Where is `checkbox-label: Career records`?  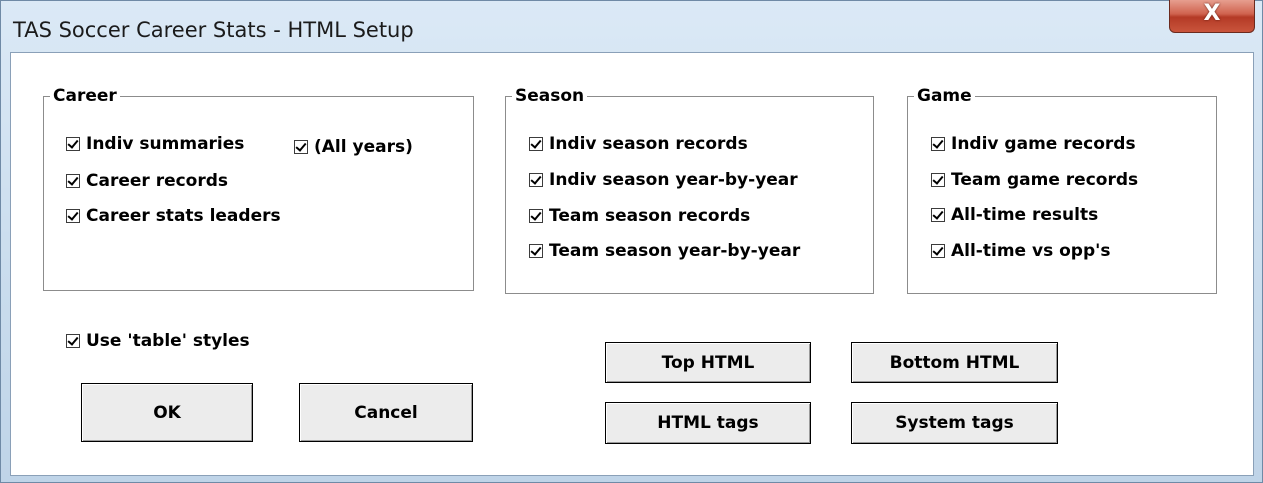 checkbox-label: Career records is located at coordinates (157, 181).